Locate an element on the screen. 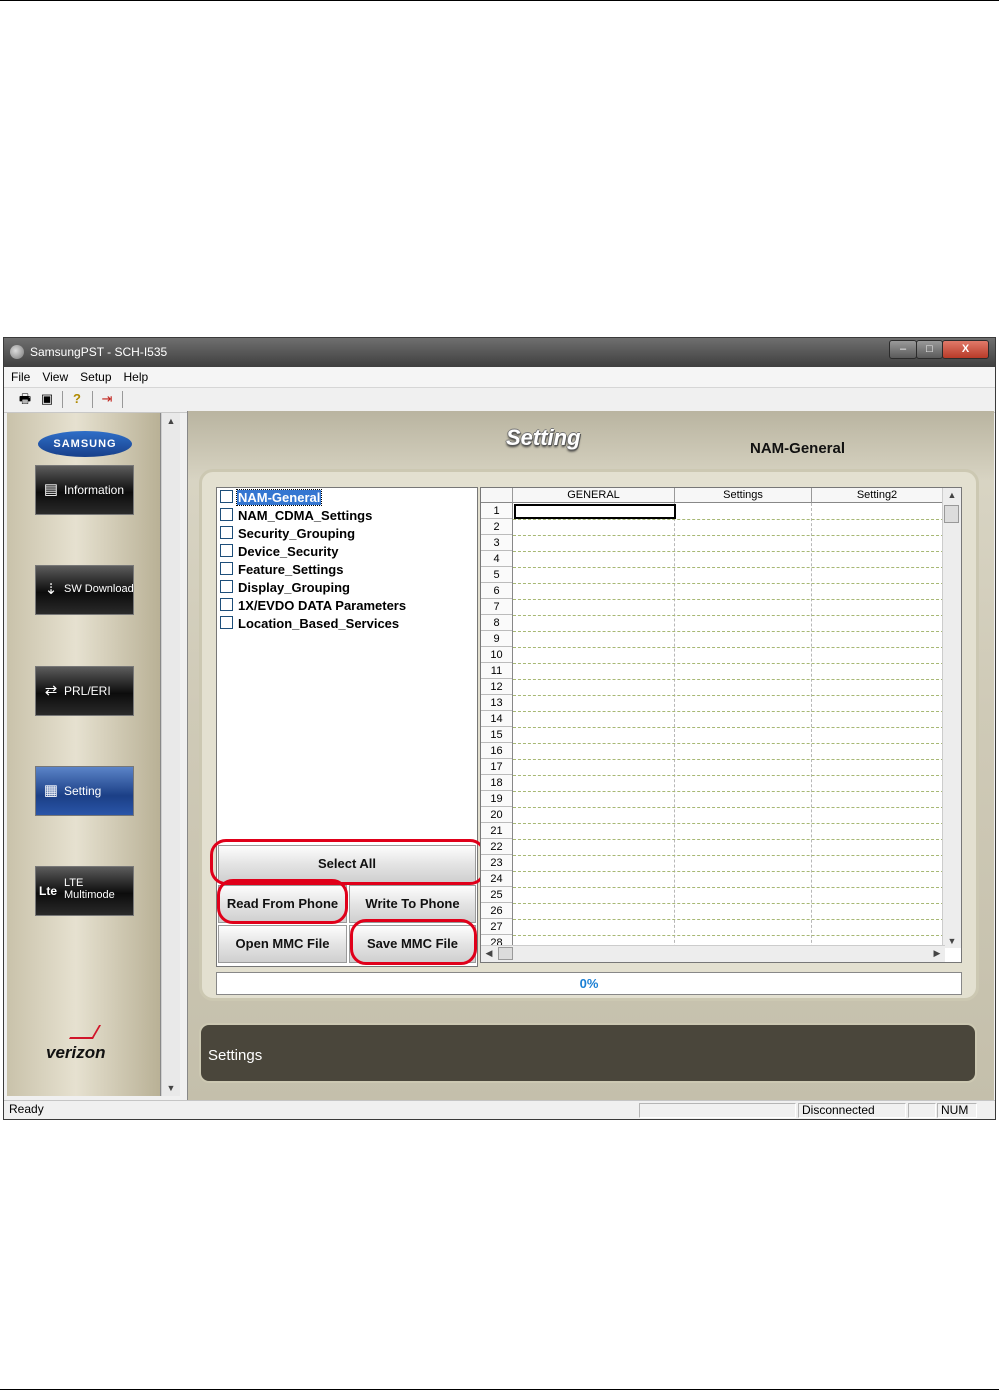  lte-icon: Lte is located at coordinates (48, 891).